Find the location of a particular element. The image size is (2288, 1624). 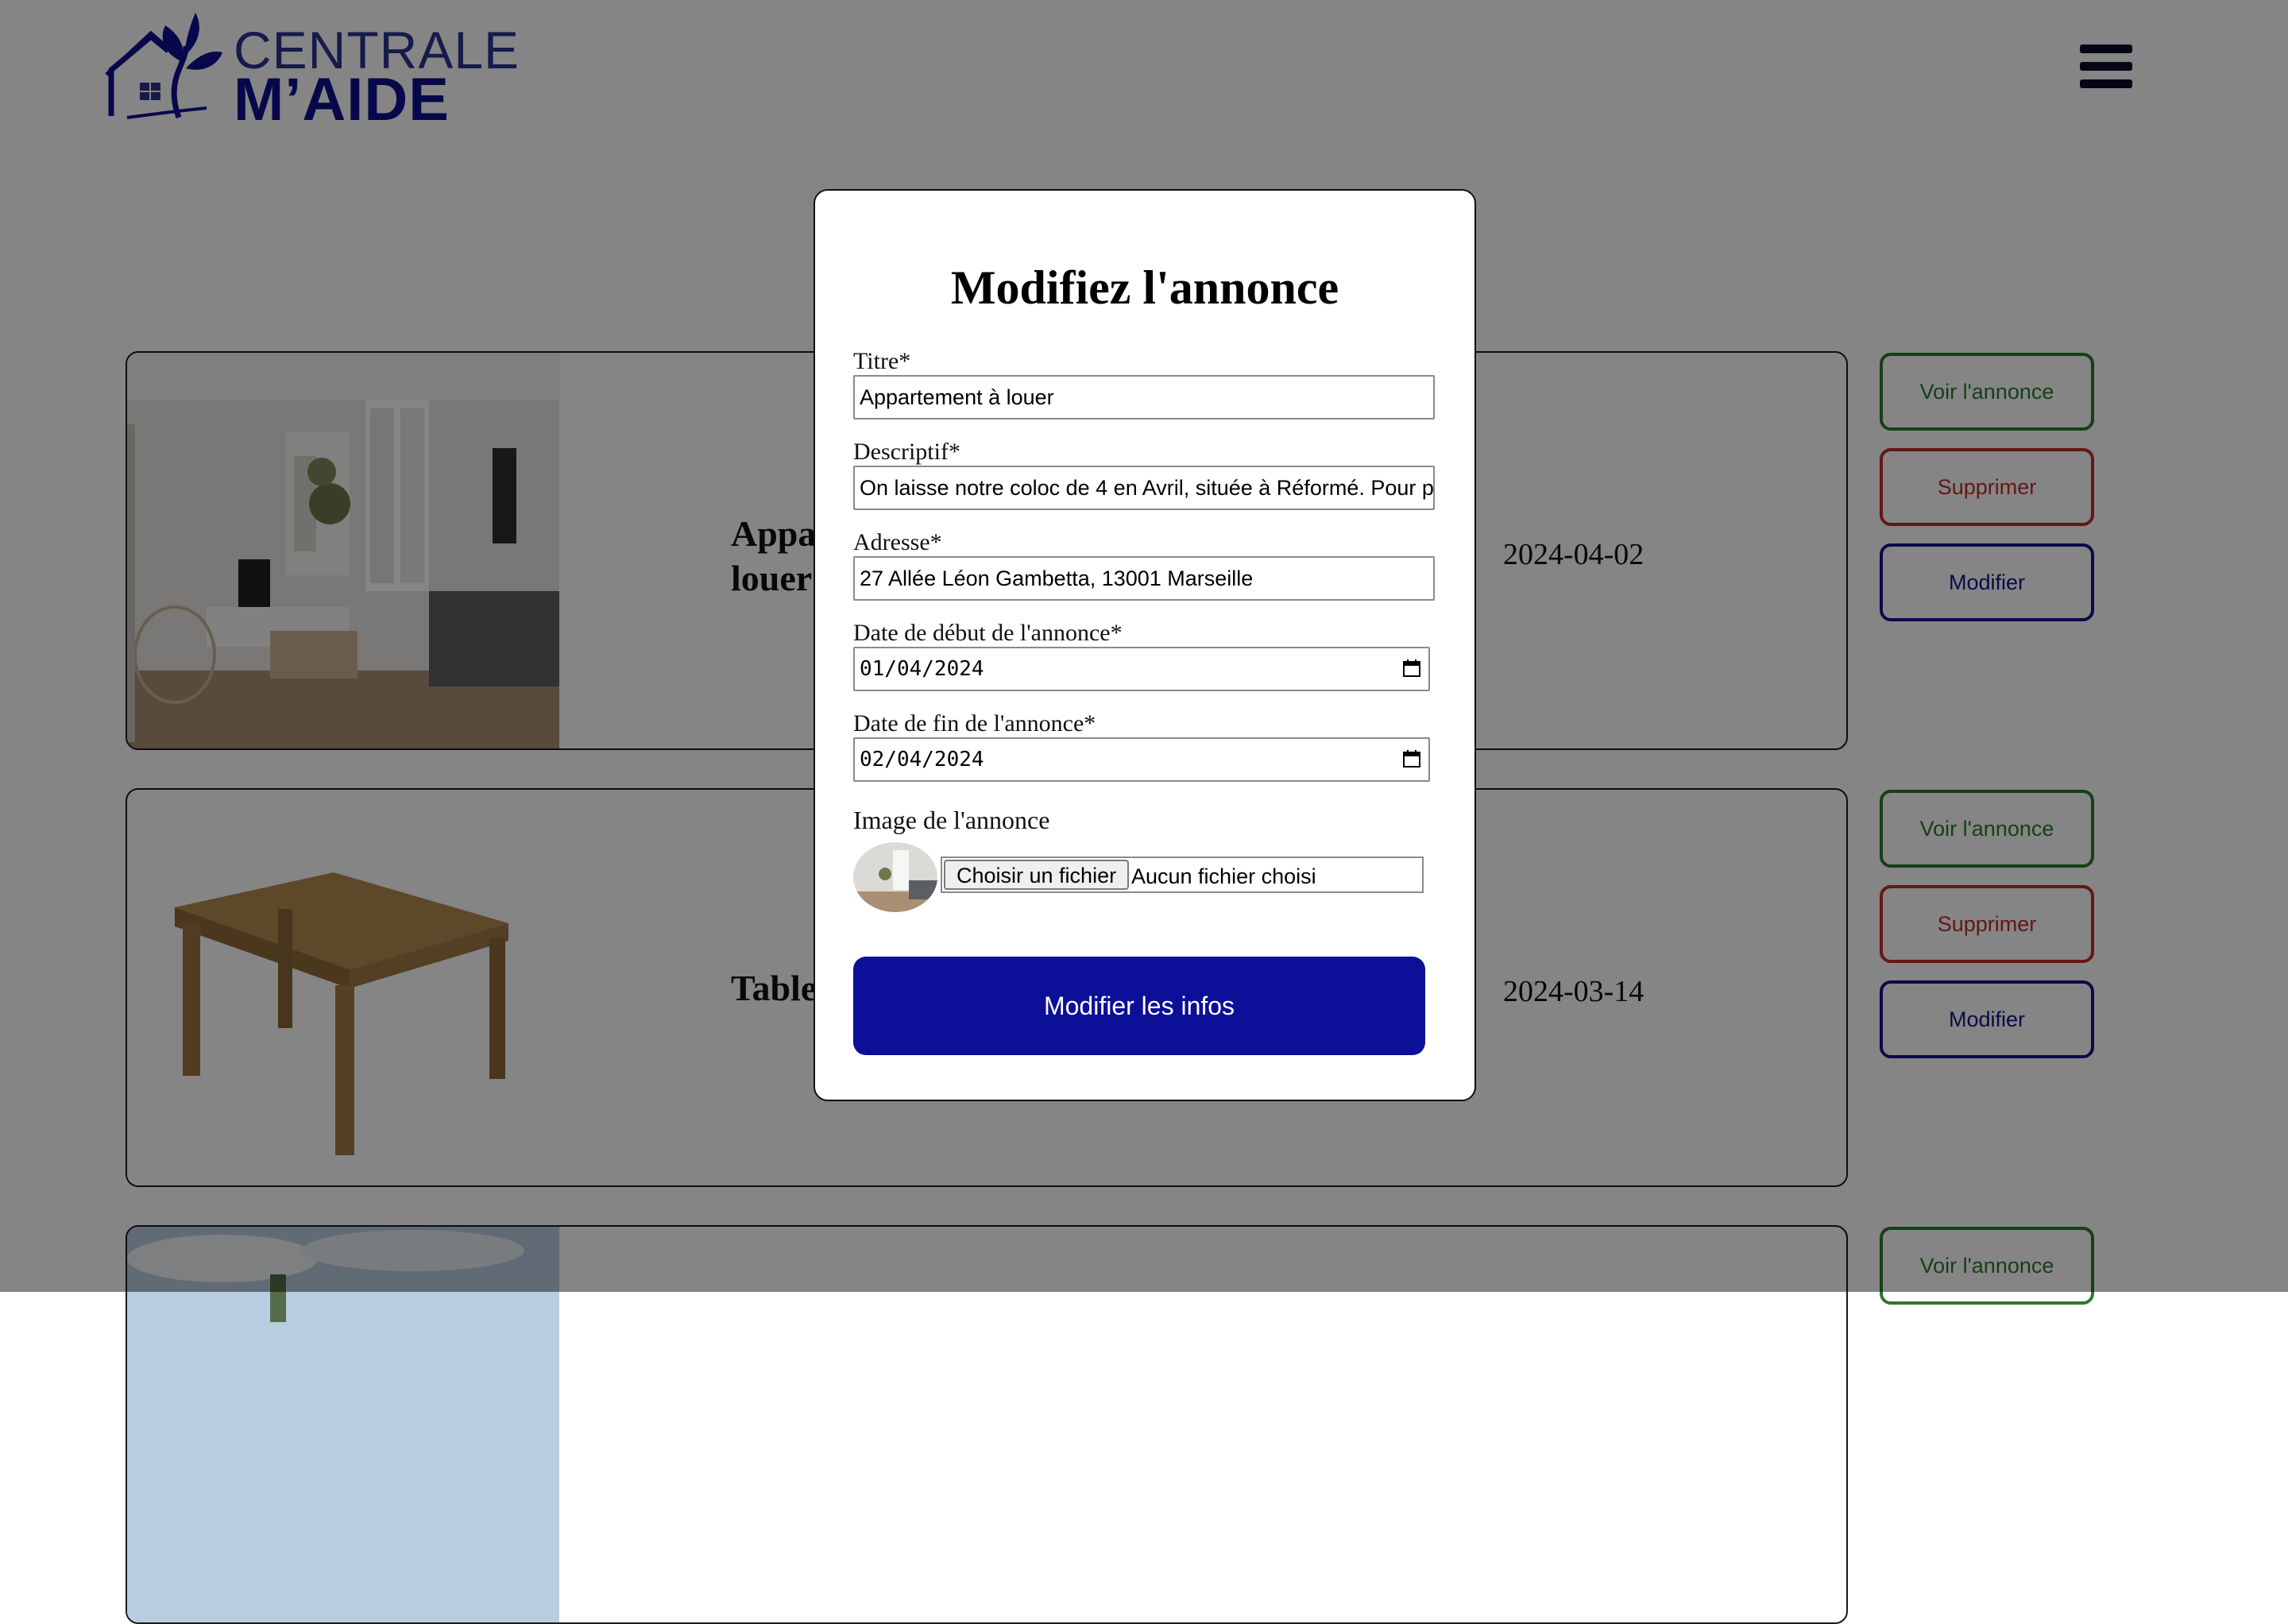

description-label: Descriptif* is located at coordinates (906, 452).